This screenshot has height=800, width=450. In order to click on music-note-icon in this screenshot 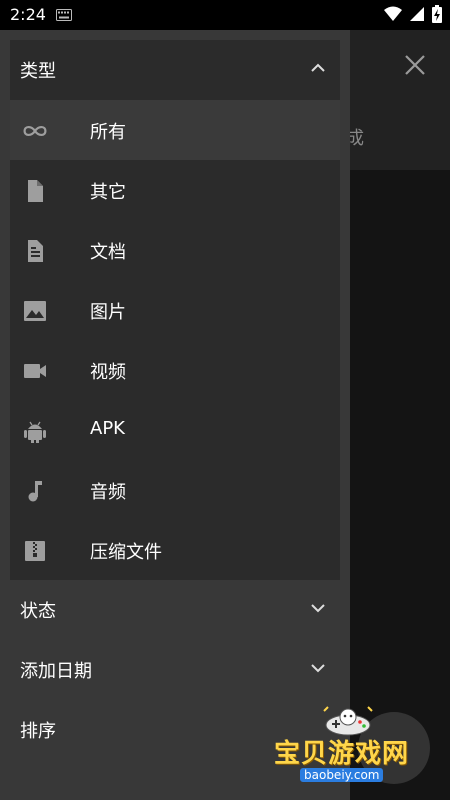, I will do `click(35, 491)`.